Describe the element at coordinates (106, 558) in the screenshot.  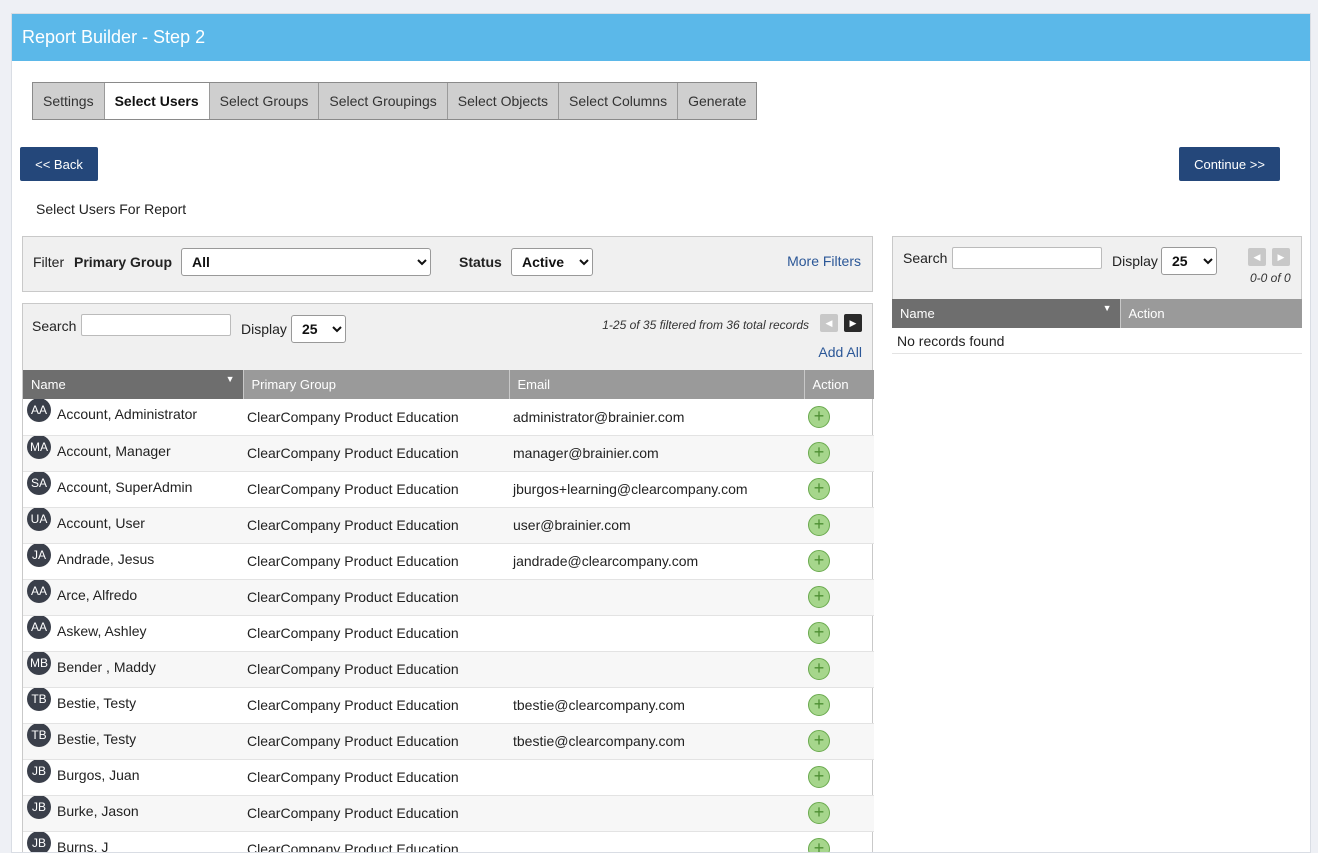
I see `user-name: Andrade, Jesus` at that location.